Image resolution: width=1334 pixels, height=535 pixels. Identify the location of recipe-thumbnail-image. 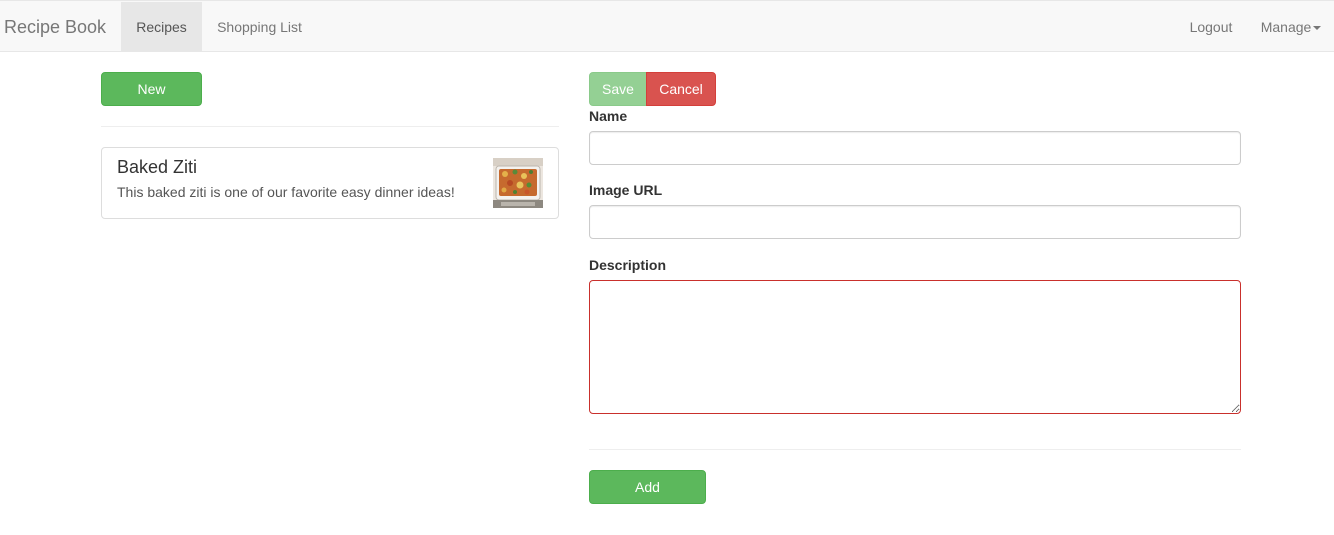
(518, 183).